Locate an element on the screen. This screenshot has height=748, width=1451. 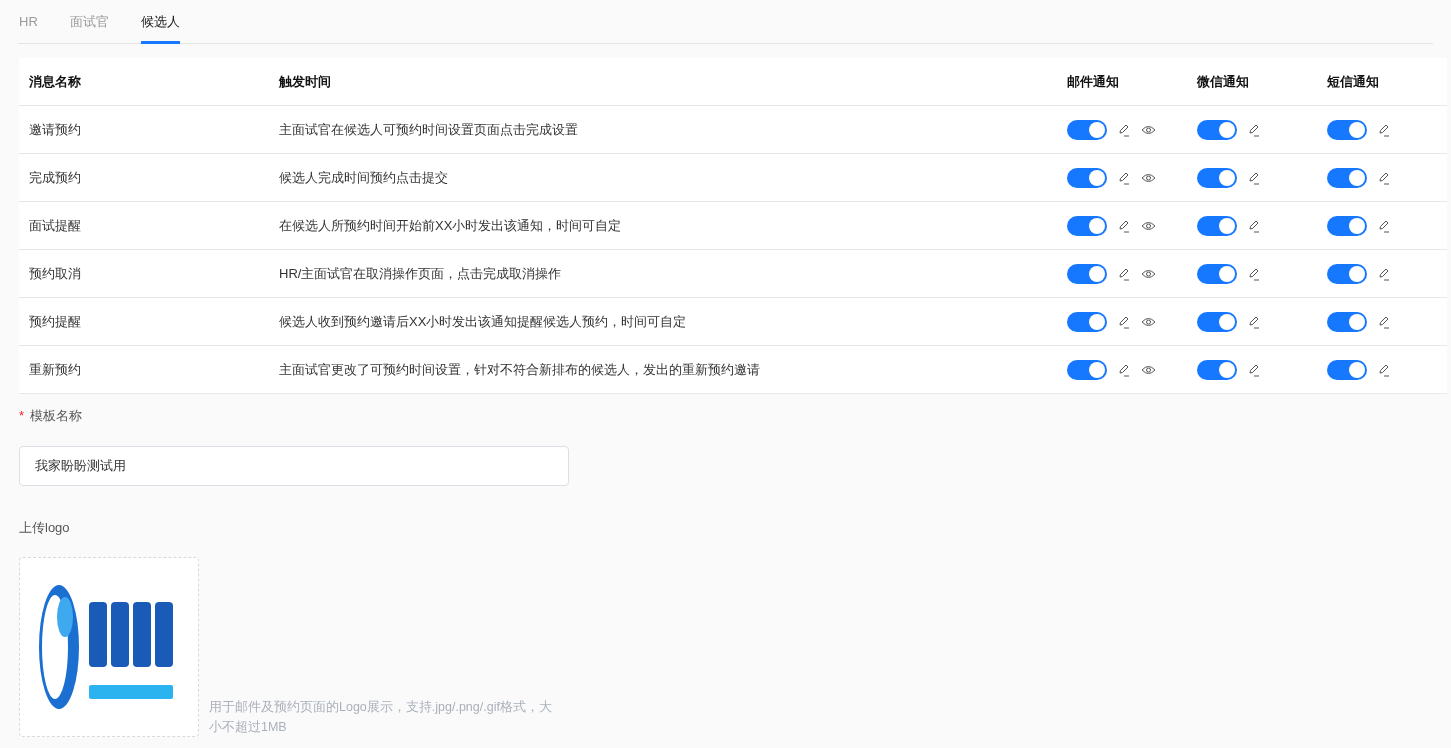
message-name: 预约提醒 is located at coordinates (55, 321).